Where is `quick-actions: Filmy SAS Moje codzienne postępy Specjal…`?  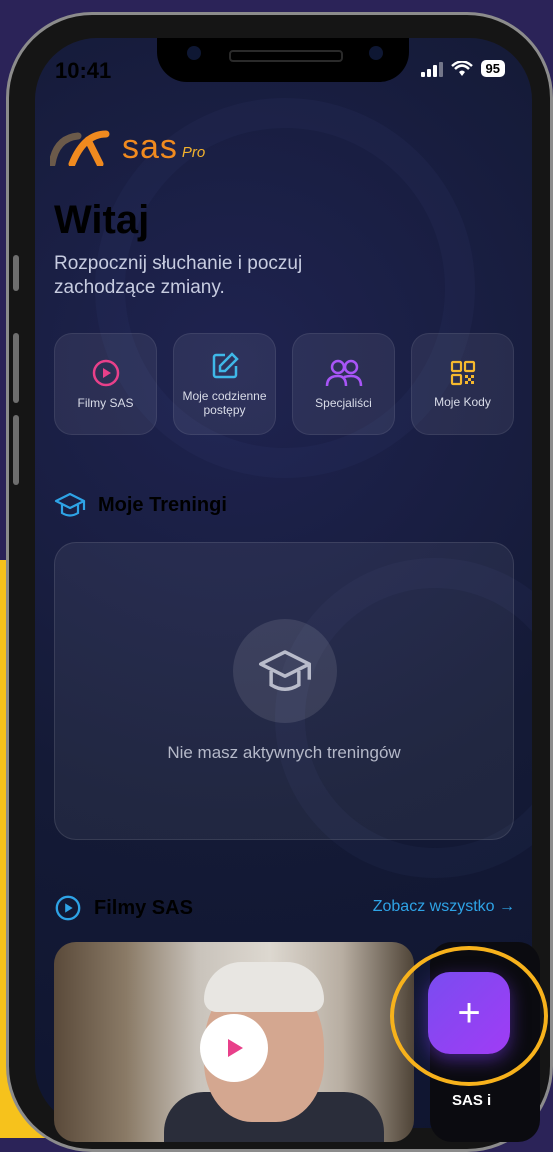
quick-actions: Filmy SAS Moje codzienne postępy Specjal… is located at coordinates (284, 384).